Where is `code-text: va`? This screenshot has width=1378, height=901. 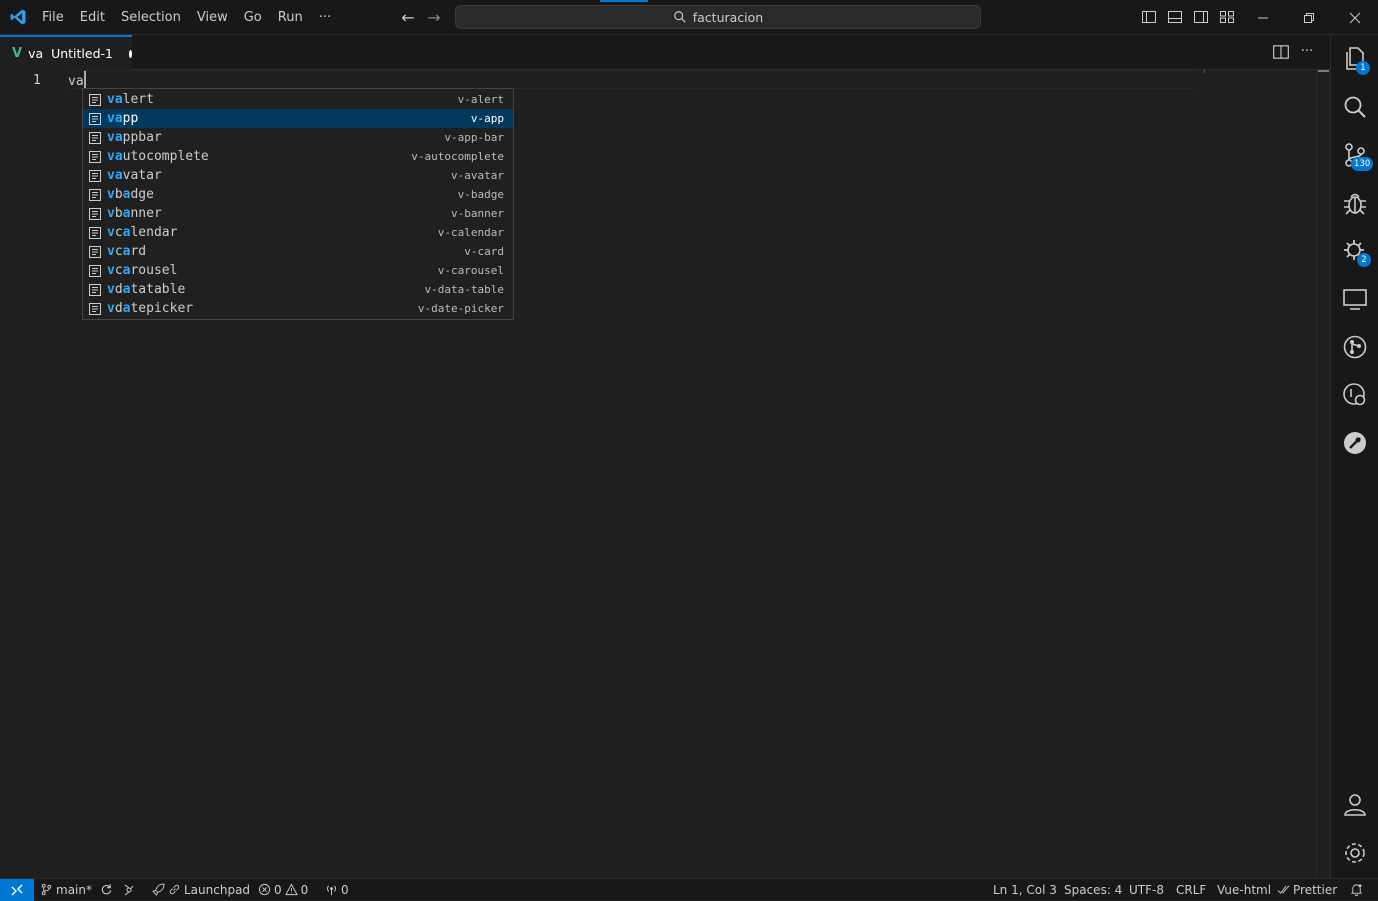 code-text: va is located at coordinates (76, 81).